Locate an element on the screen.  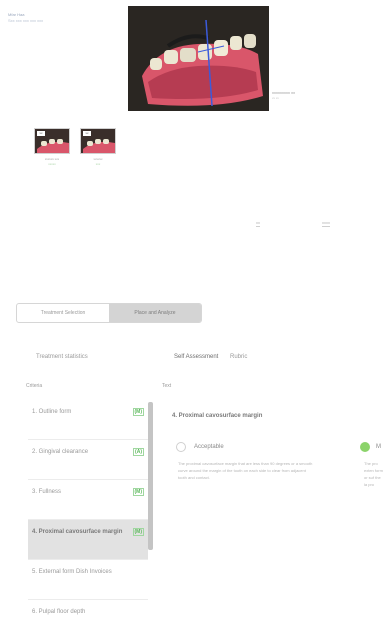
criteria-detail-title: 4. Proximal cavosurface margin is located at coordinates (217, 416).